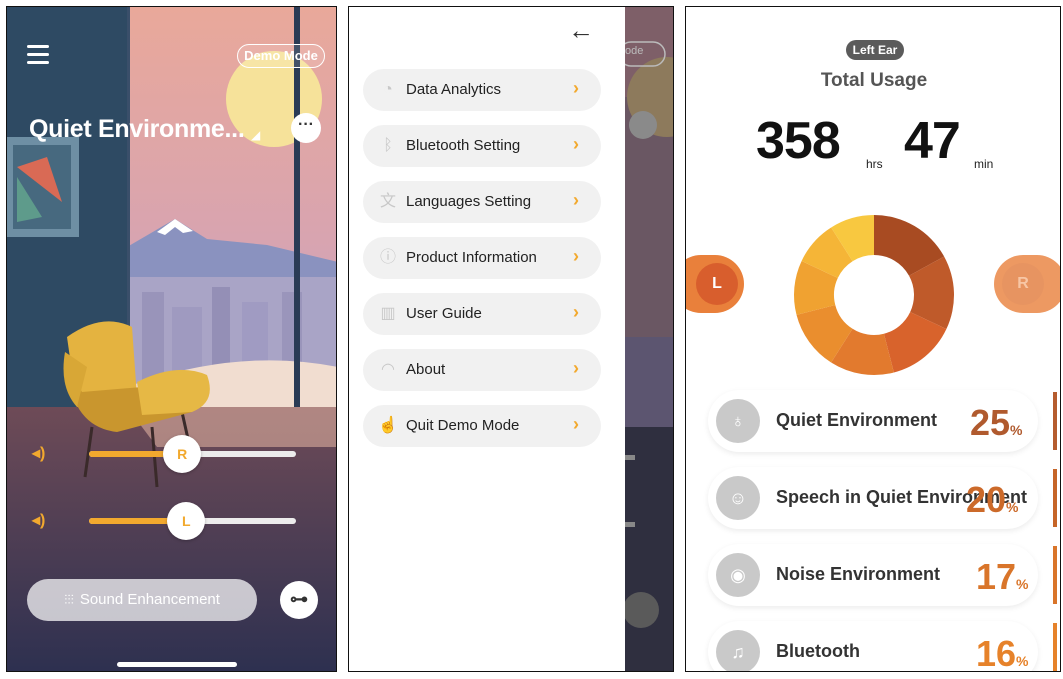 This screenshot has height=679, width=1063. What do you see at coordinates (873, 421) in the screenshot?
I see `usage-item-quiet-environment: ♁ Quiet Environment 25%` at bounding box center [873, 421].